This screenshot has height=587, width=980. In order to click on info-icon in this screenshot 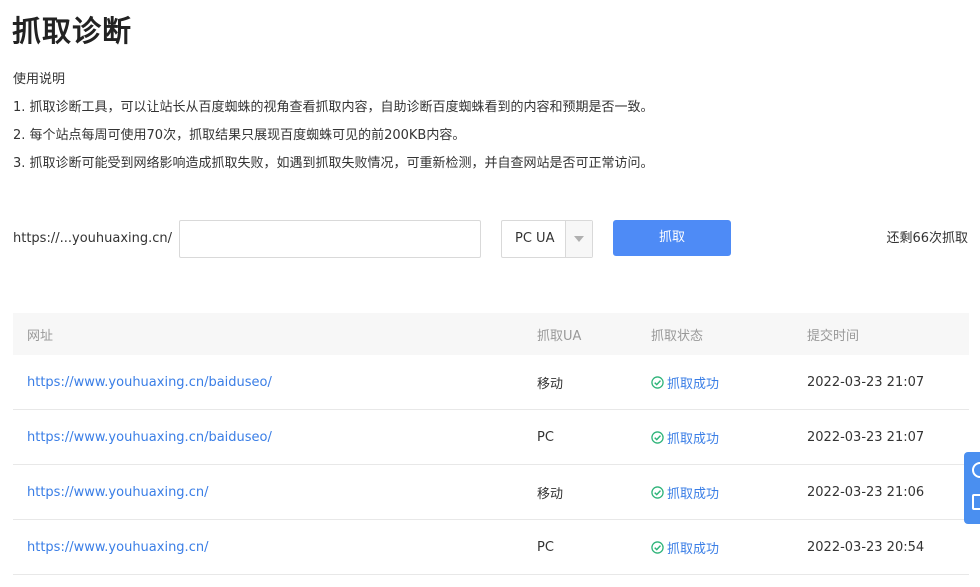, I will do `click(976, 470)`.